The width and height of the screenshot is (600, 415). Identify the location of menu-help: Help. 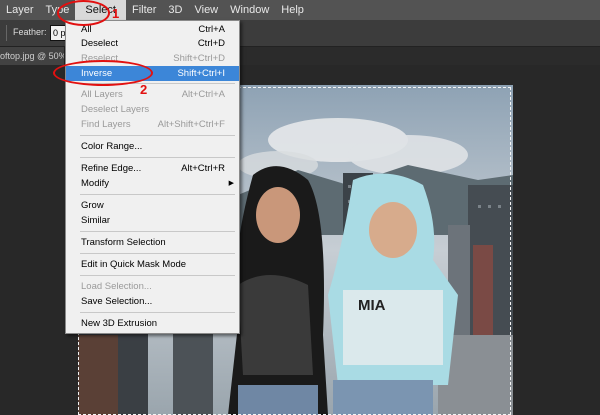
(292, 10).